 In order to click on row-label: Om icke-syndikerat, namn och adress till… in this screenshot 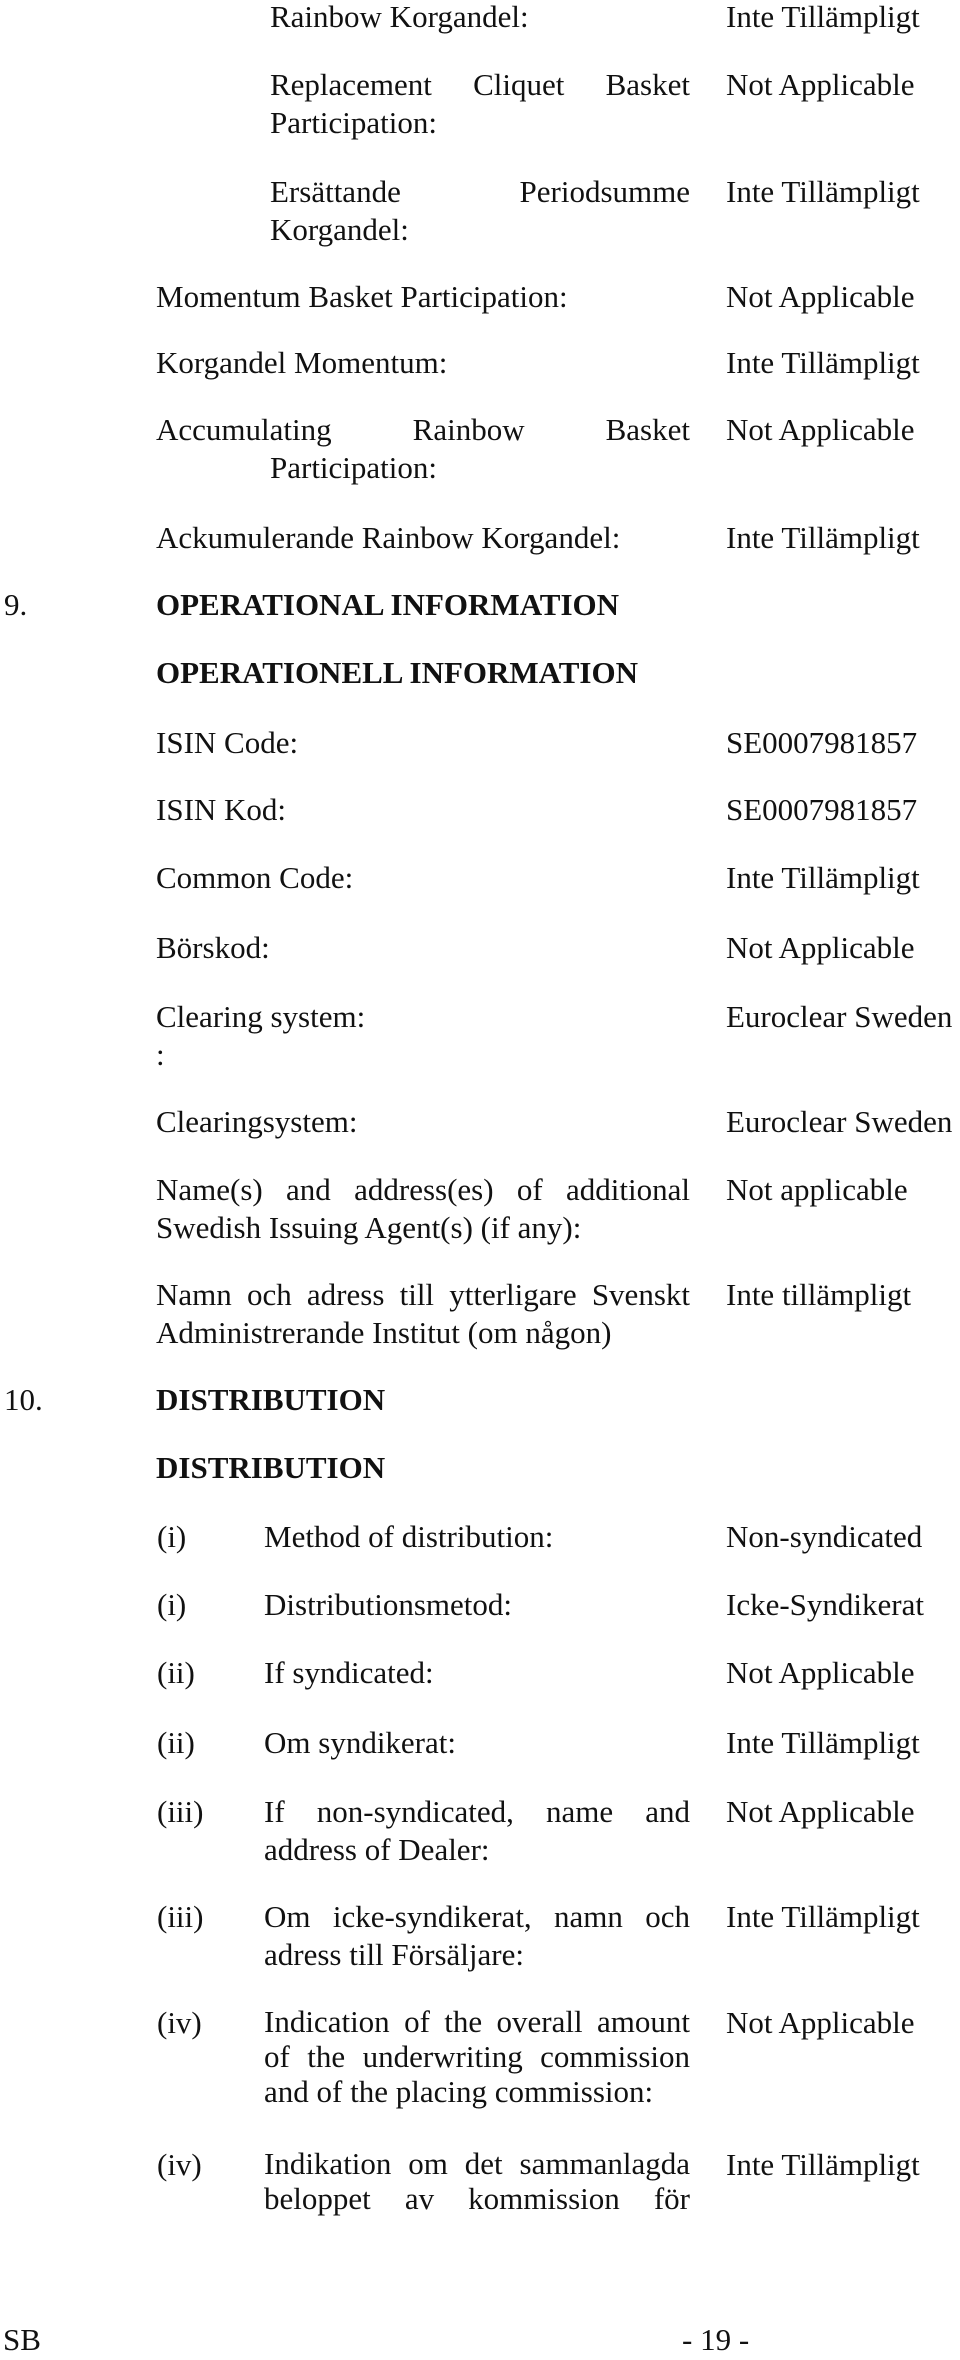, I will do `click(477, 1935)`.